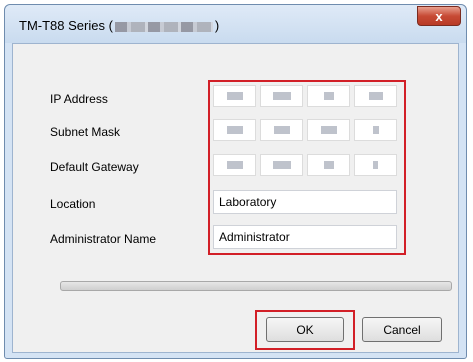 The width and height of the screenshot is (473, 362). What do you see at coordinates (94, 167) in the screenshot?
I see `default-gateway-label: Default Gateway` at bounding box center [94, 167].